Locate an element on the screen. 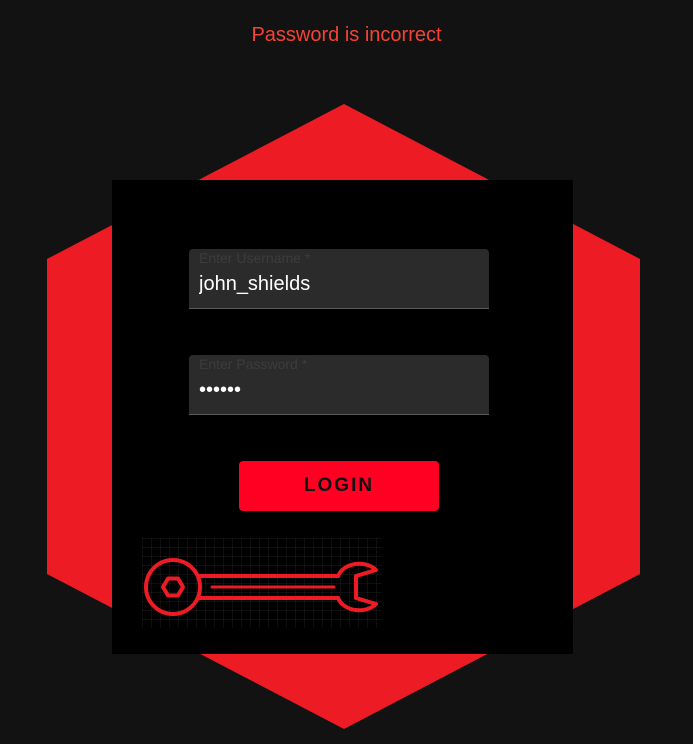 The image size is (693, 744). password-input is located at coordinates (339, 390).